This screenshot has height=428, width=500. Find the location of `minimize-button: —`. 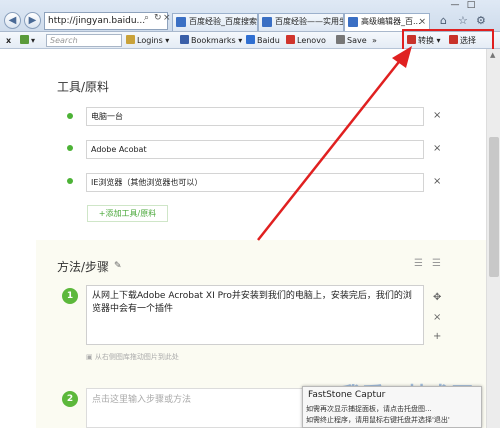

minimize-button: — is located at coordinates (455, 6).